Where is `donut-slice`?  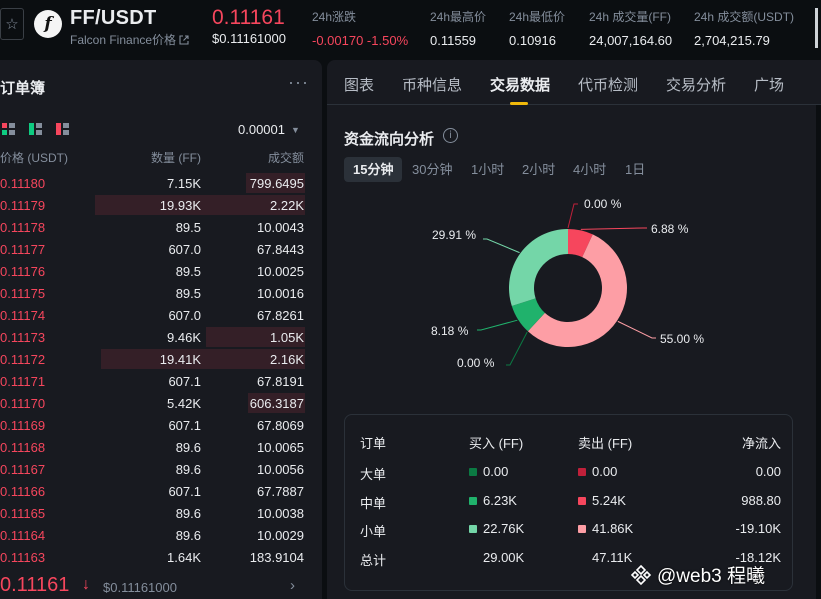 donut-slice is located at coordinates (538, 267).